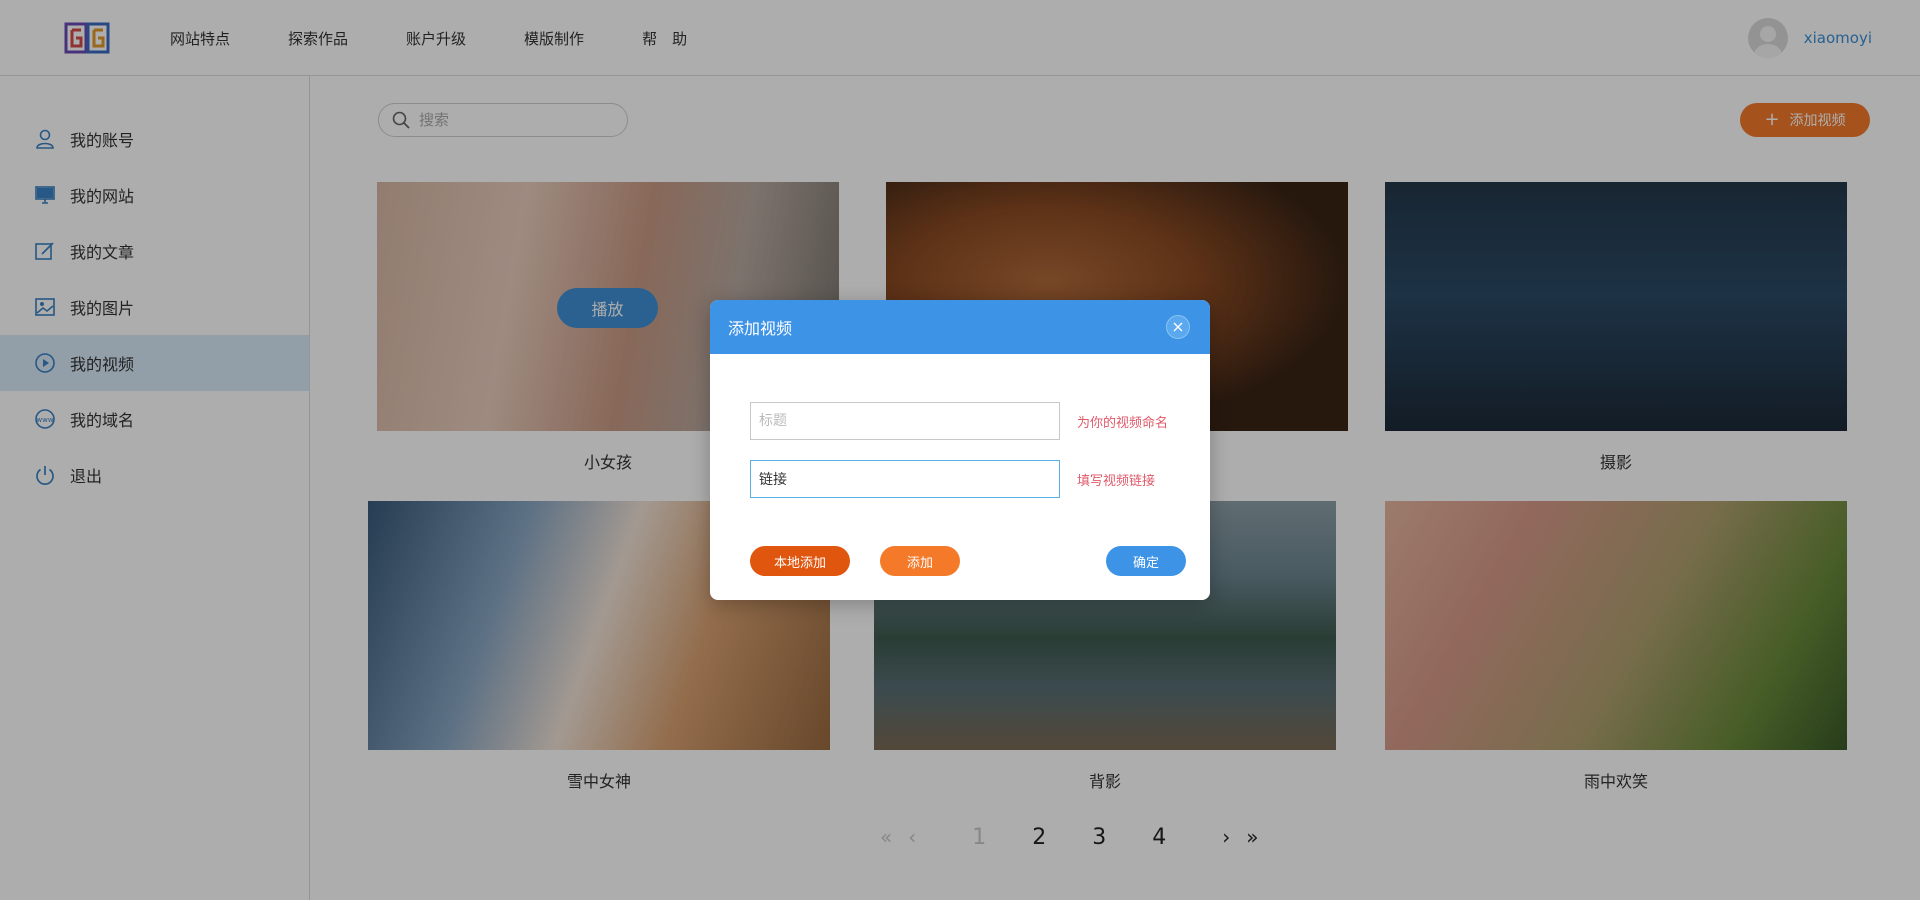 This screenshot has height=900, width=1920. I want to click on title-hint: 为你的视频命名, so click(1123, 423).